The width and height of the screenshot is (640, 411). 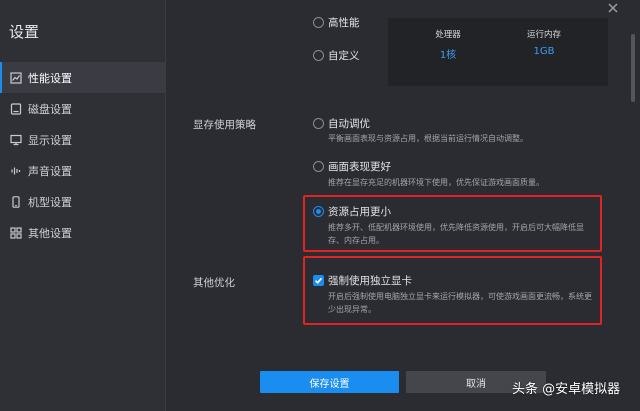 What do you see at coordinates (214, 283) in the screenshot?
I see `other-optimization-label: 其他优化` at bounding box center [214, 283].